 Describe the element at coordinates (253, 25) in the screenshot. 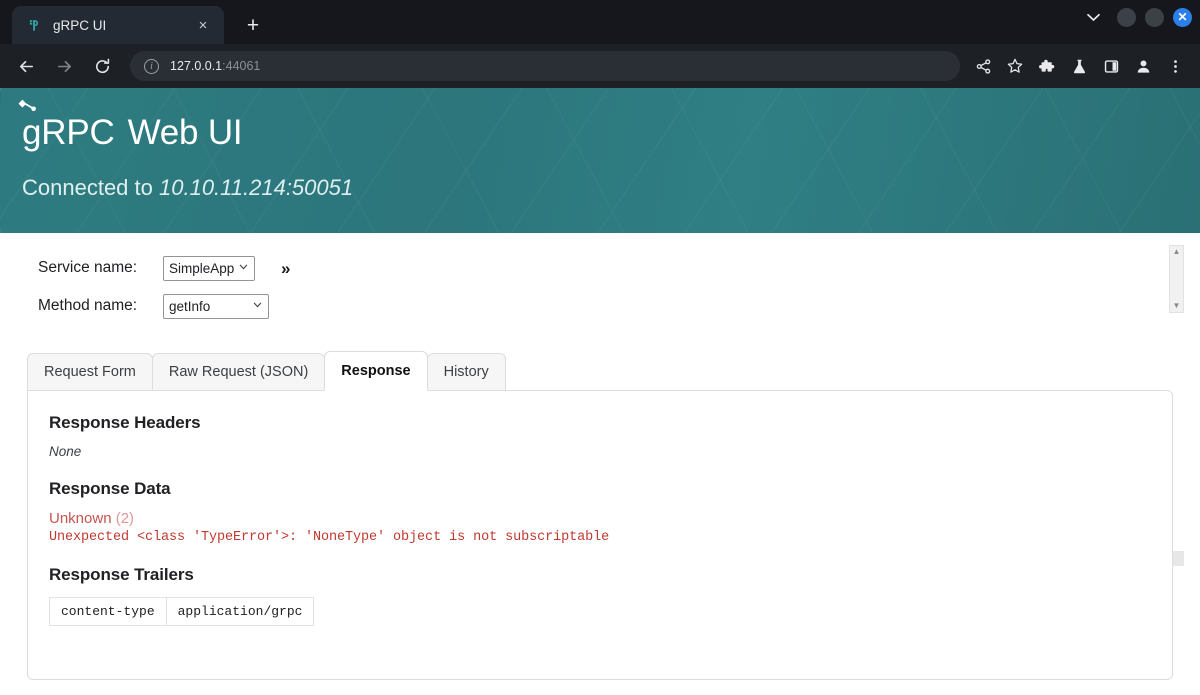

I see `new-tab-button: +` at that location.